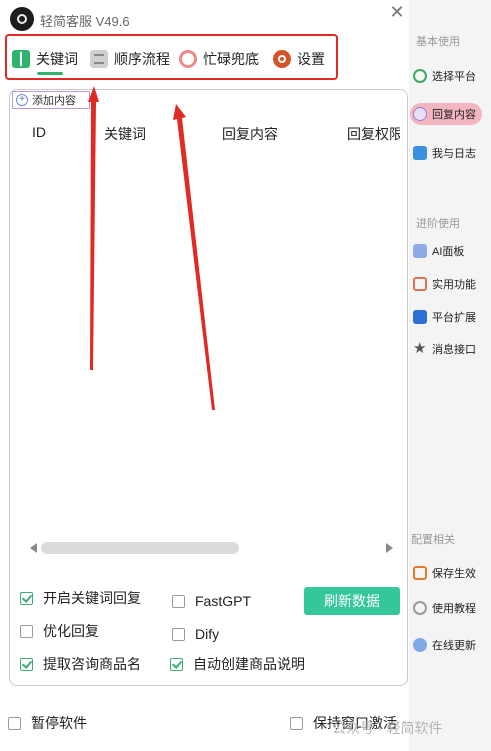  I want to click on sidebar-item-label: 消息接口, so click(454, 350).